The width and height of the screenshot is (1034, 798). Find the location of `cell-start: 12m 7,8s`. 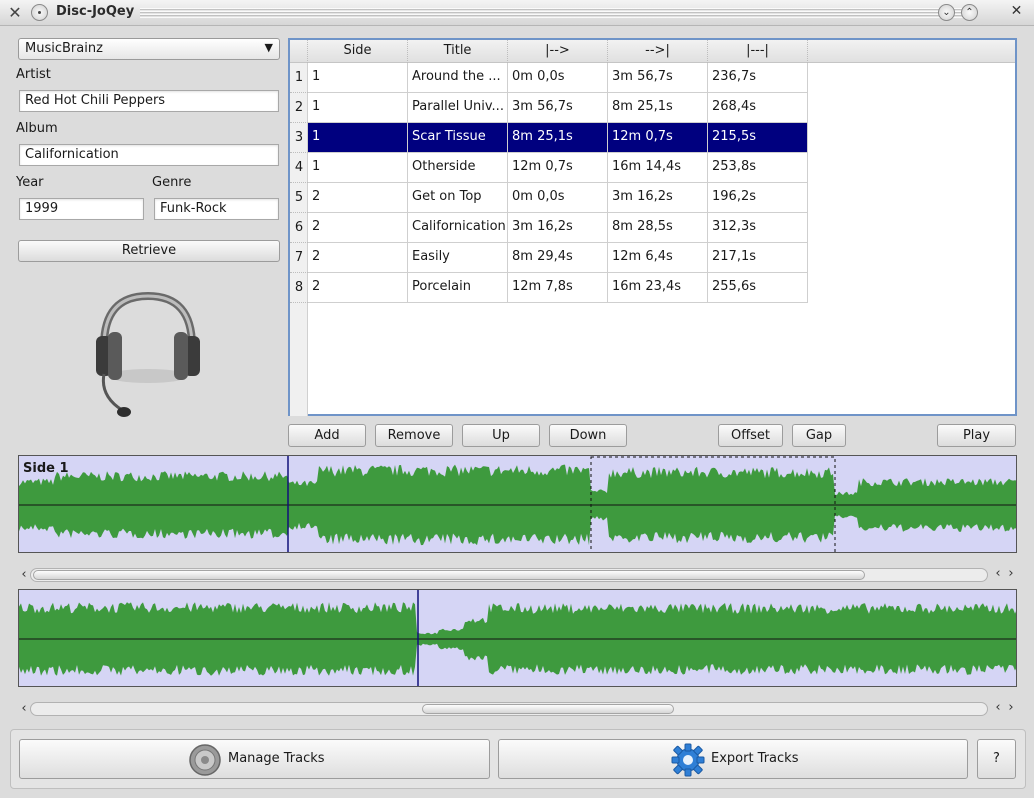

cell-start: 12m 7,8s is located at coordinates (558, 288).